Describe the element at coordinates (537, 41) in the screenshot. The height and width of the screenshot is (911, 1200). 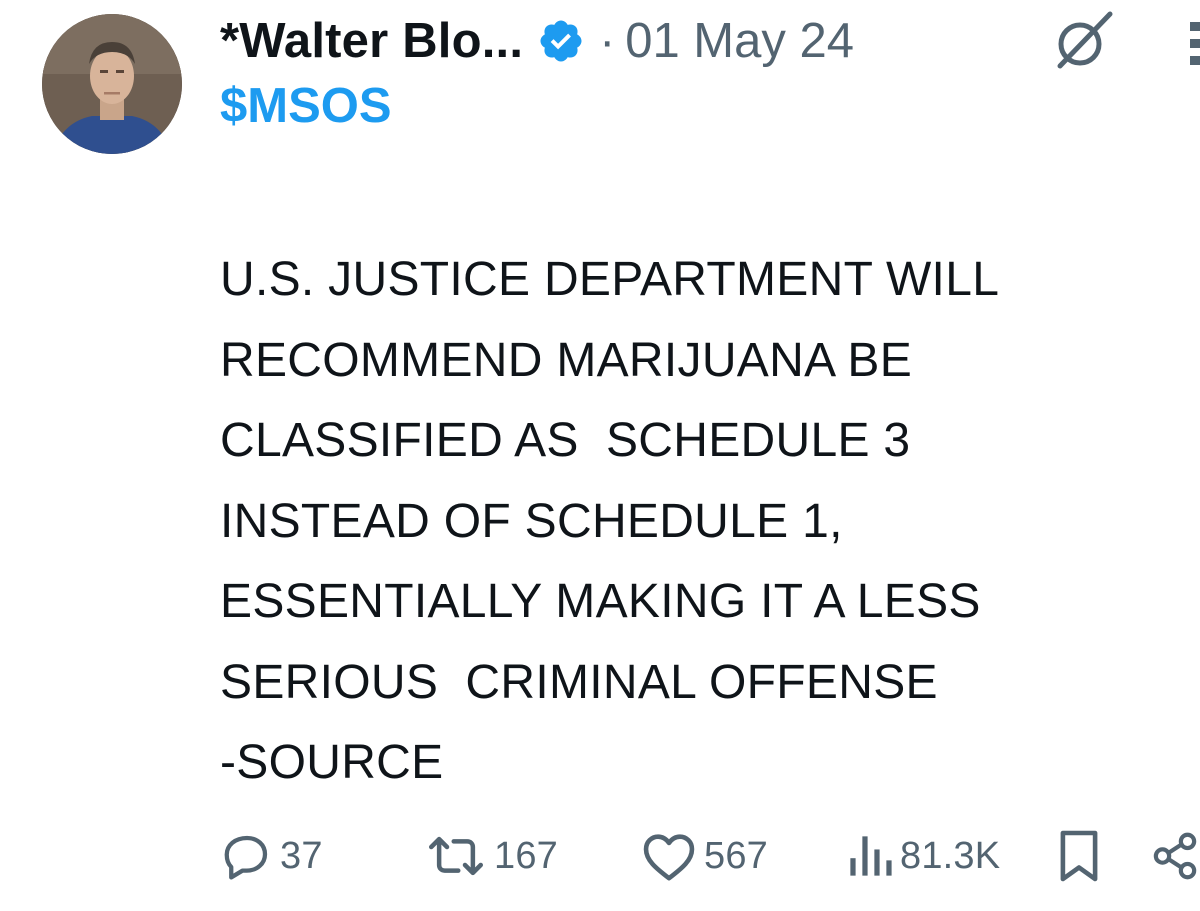
I see `tweet-header: *Walter Blo... · 01 May 24` at that location.